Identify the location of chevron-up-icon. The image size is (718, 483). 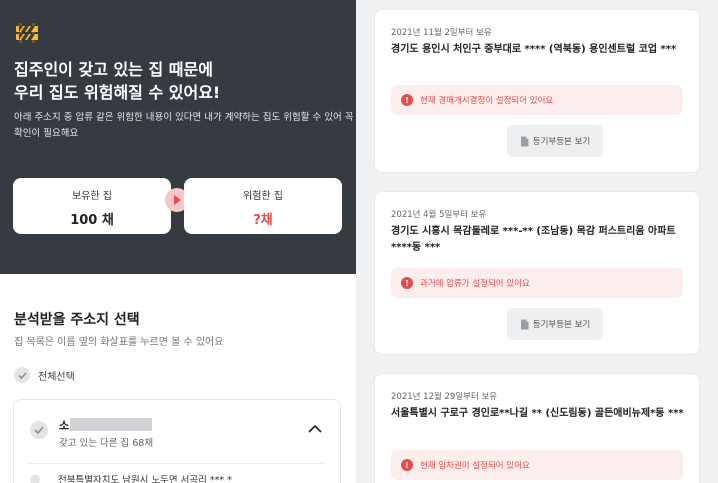
(315, 429).